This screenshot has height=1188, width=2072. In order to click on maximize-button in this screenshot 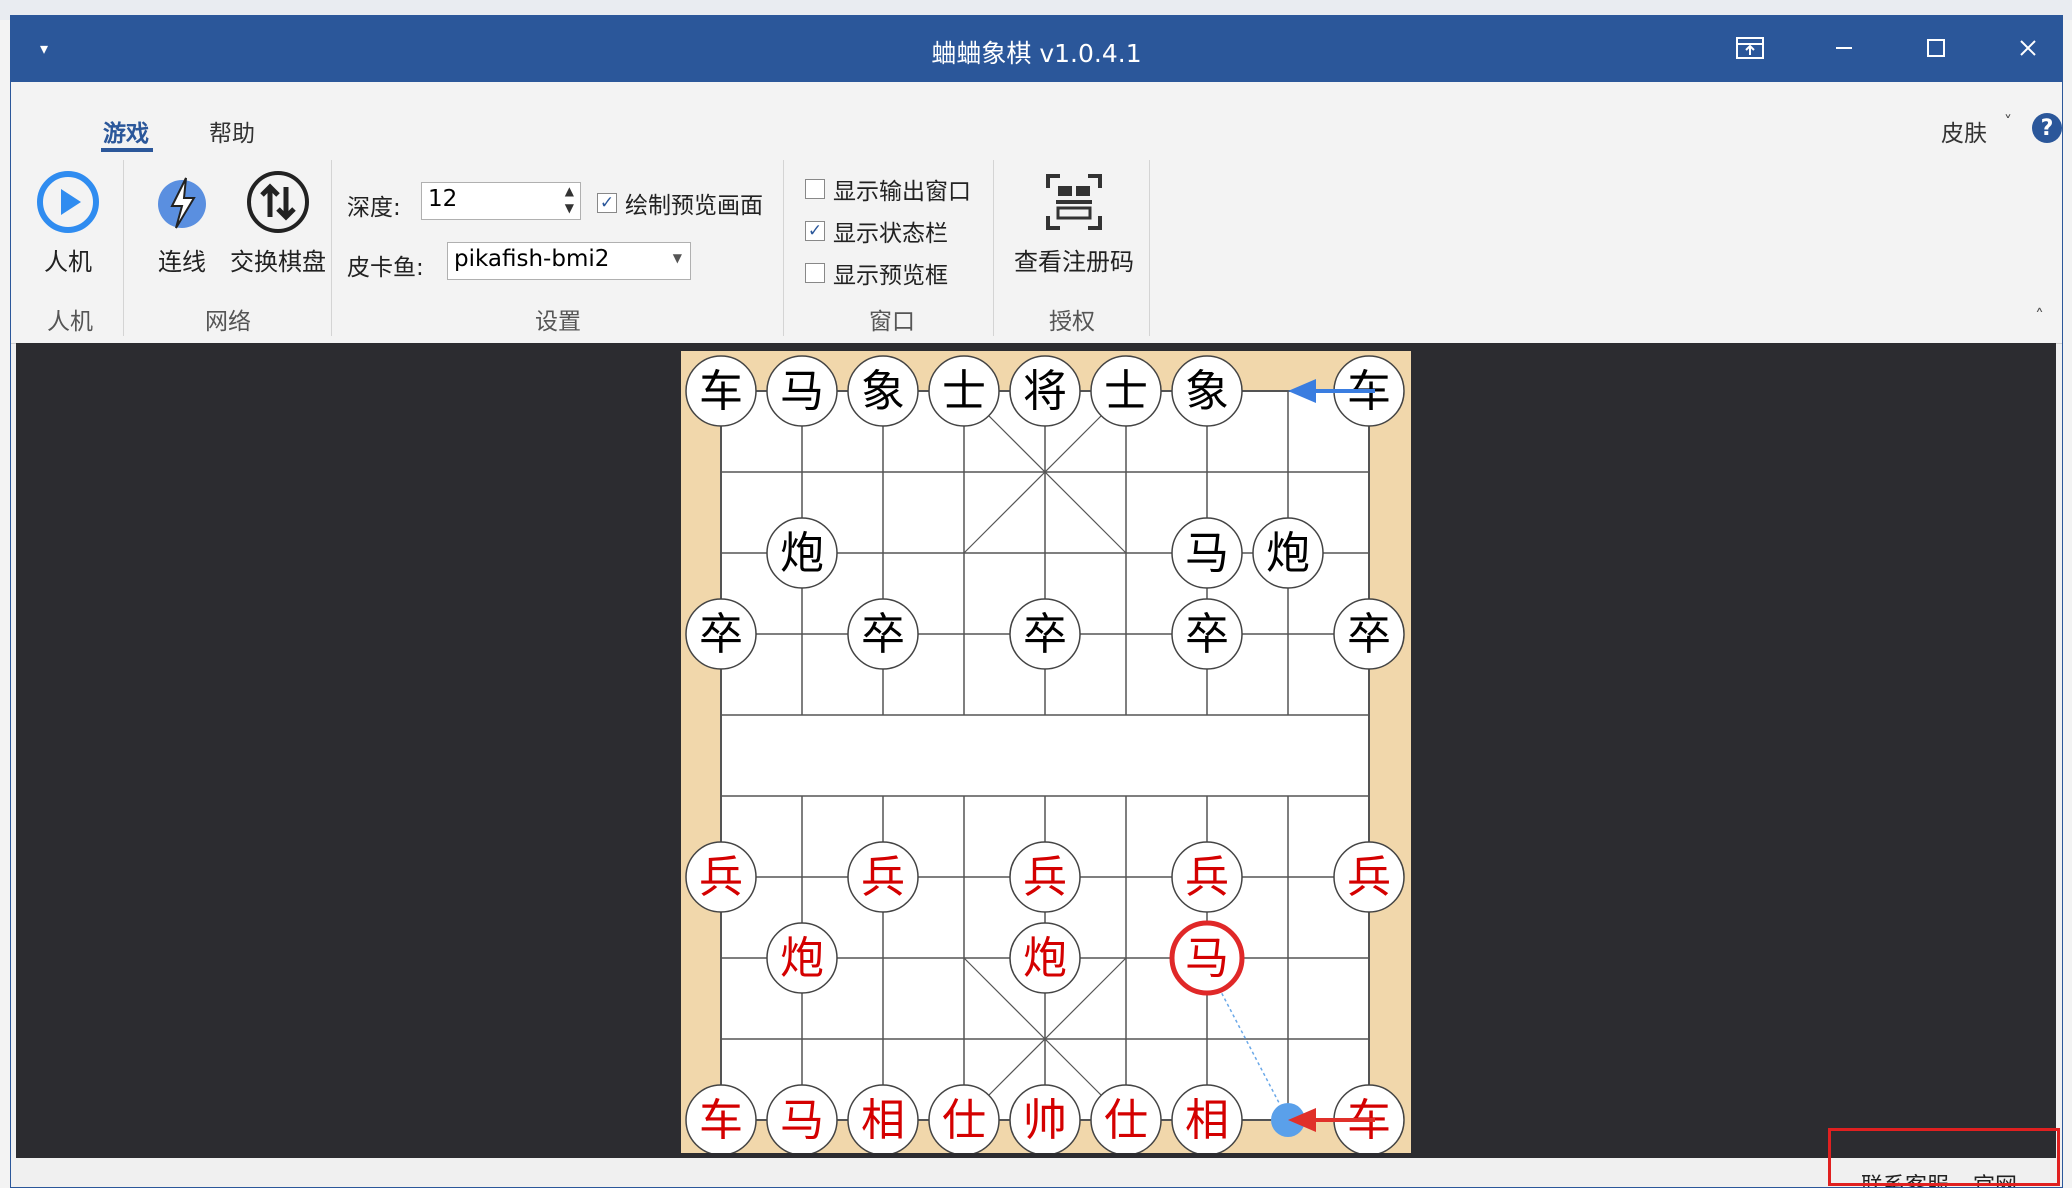, I will do `click(1936, 48)`.